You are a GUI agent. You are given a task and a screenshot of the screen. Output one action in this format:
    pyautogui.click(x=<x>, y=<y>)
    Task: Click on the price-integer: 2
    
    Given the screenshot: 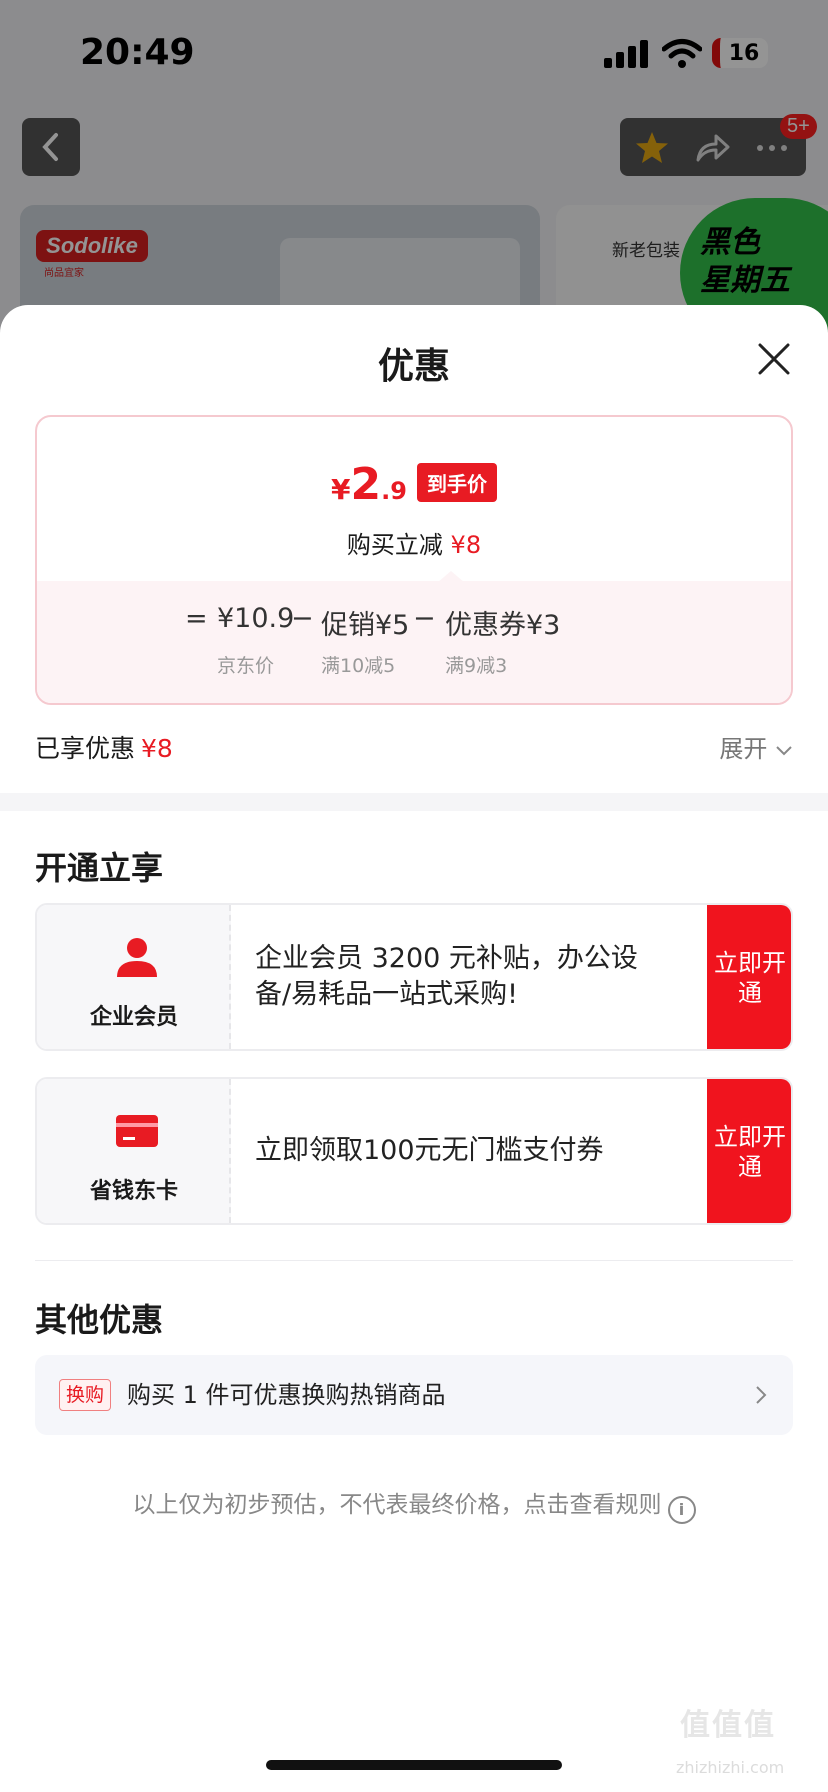 What is the action you would take?
    pyautogui.click(x=366, y=484)
    